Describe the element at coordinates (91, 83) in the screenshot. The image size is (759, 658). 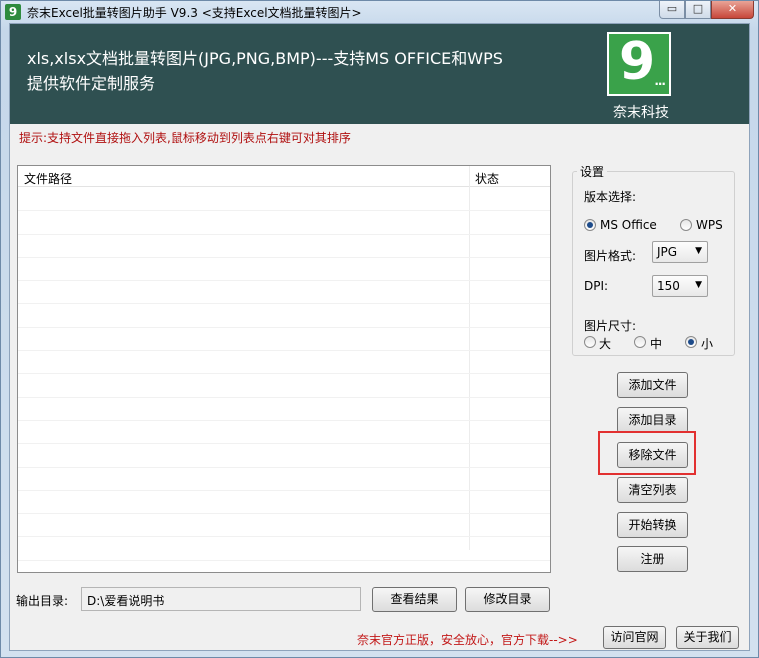
I see `banner-subline: 提供软件定制服务` at that location.